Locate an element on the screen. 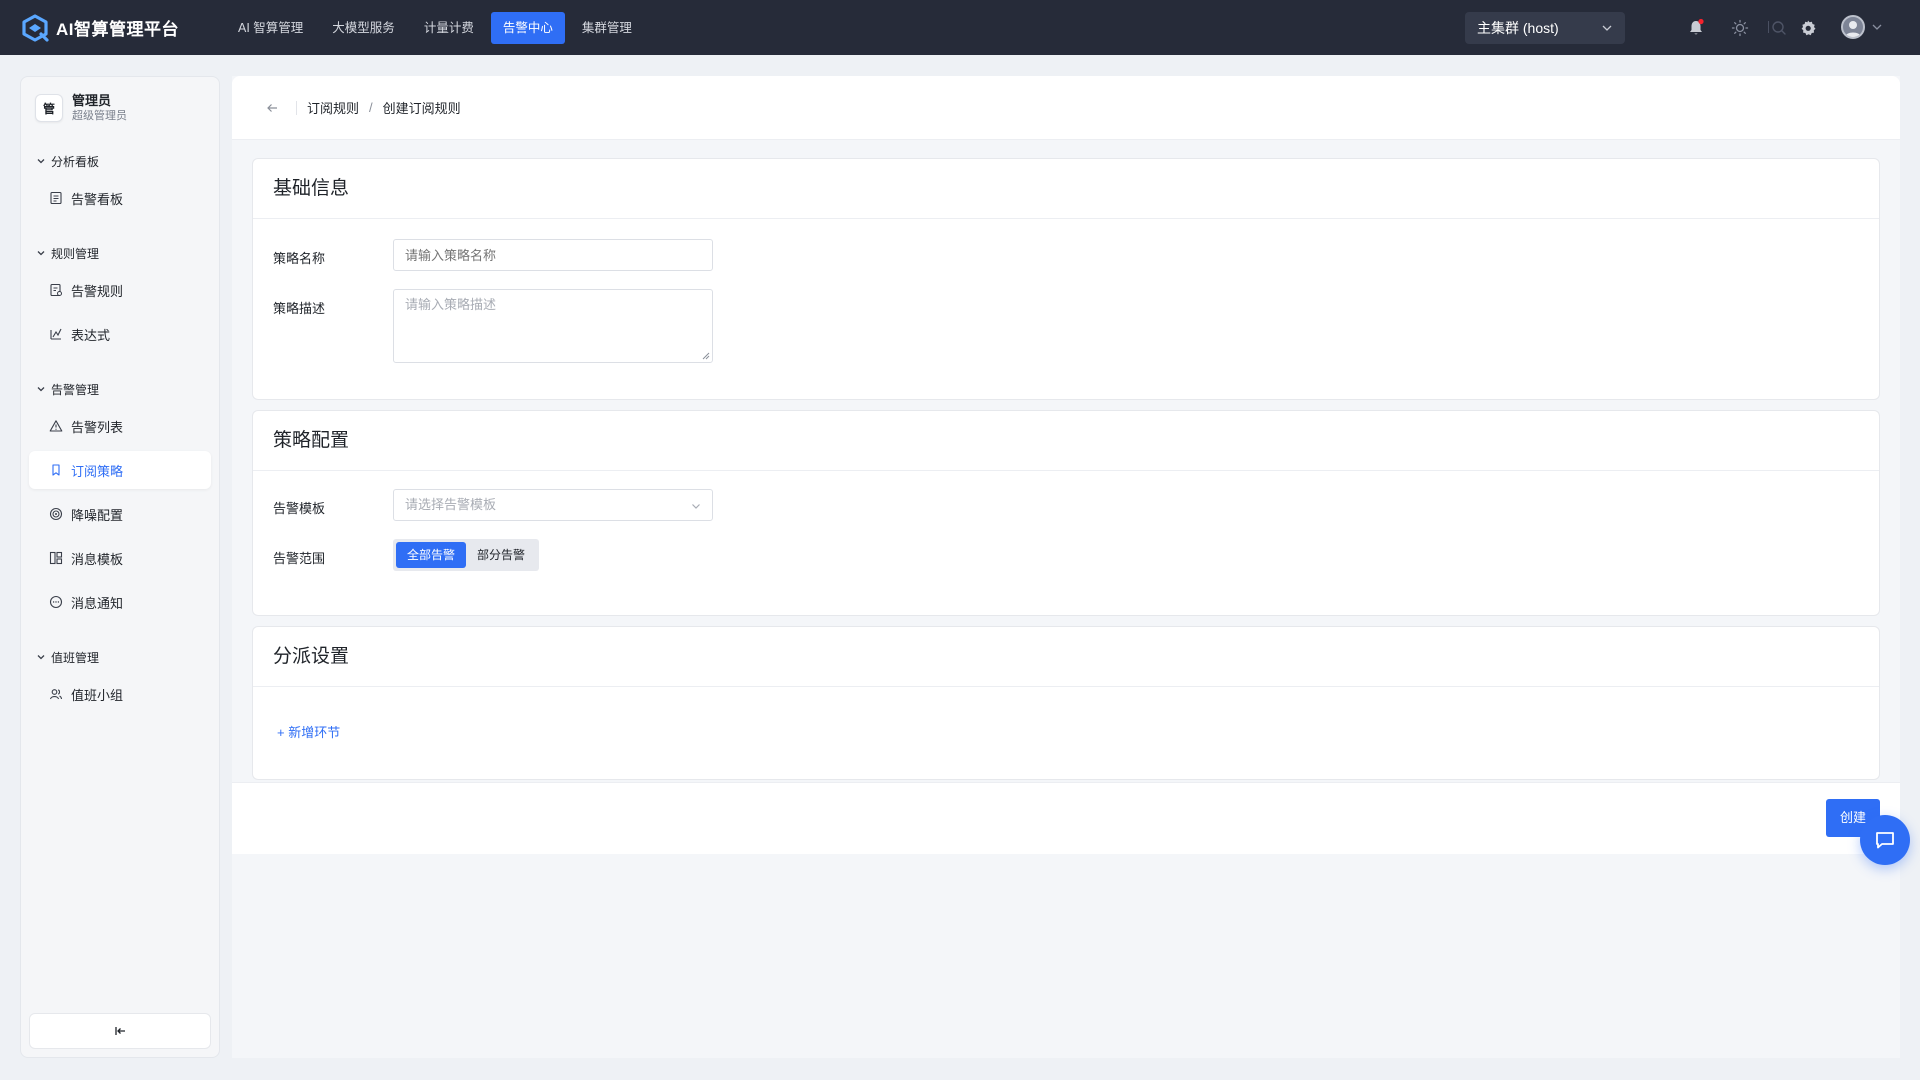  nav-item-alert-center: 告警中心 is located at coordinates (527, 27).